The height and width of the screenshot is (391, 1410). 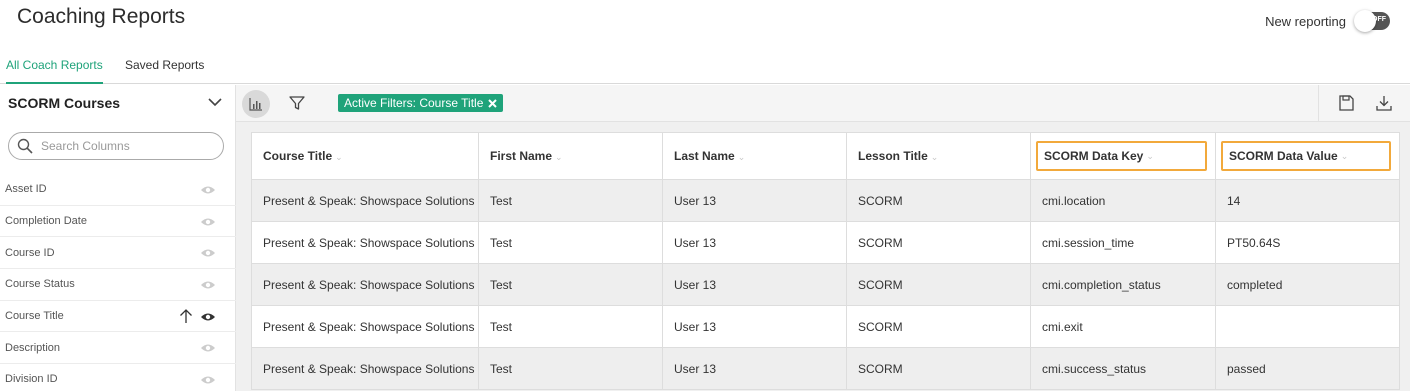 What do you see at coordinates (705, 24) in the screenshot?
I see `page-header: Coaching Reports New reporting OFF` at bounding box center [705, 24].